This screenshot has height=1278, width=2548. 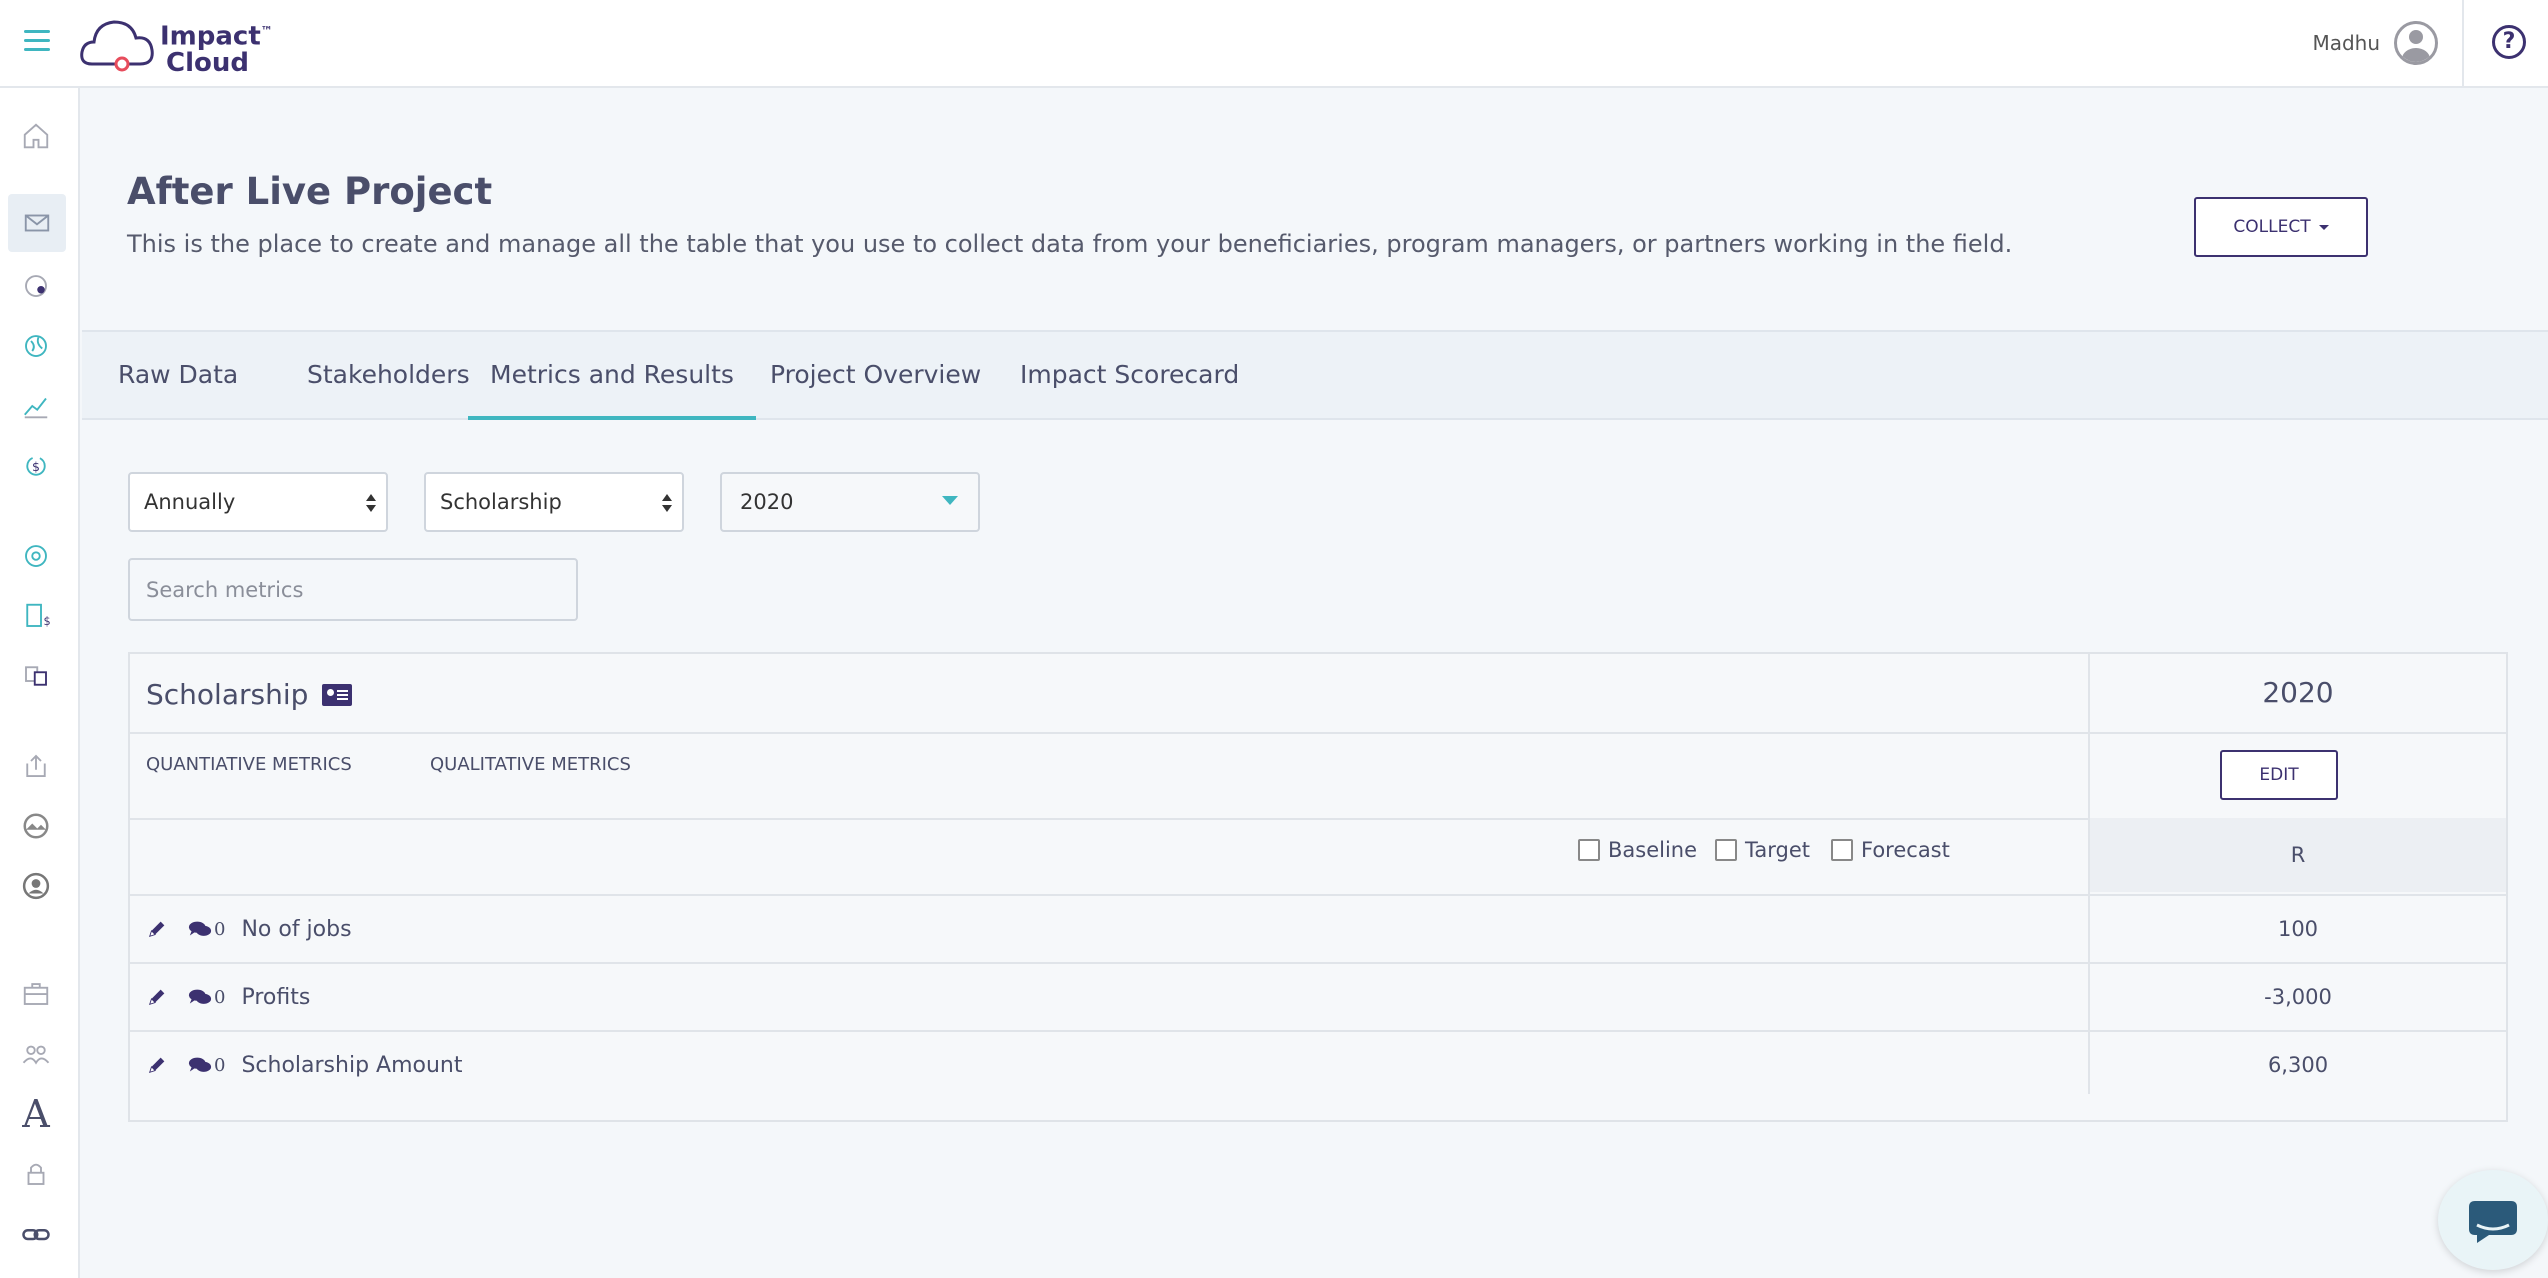 What do you see at coordinates (1109, 1065) in the screenshot?
I see `table-row: 0 Scholarship Amount` at bounding box center [1109, 1065].